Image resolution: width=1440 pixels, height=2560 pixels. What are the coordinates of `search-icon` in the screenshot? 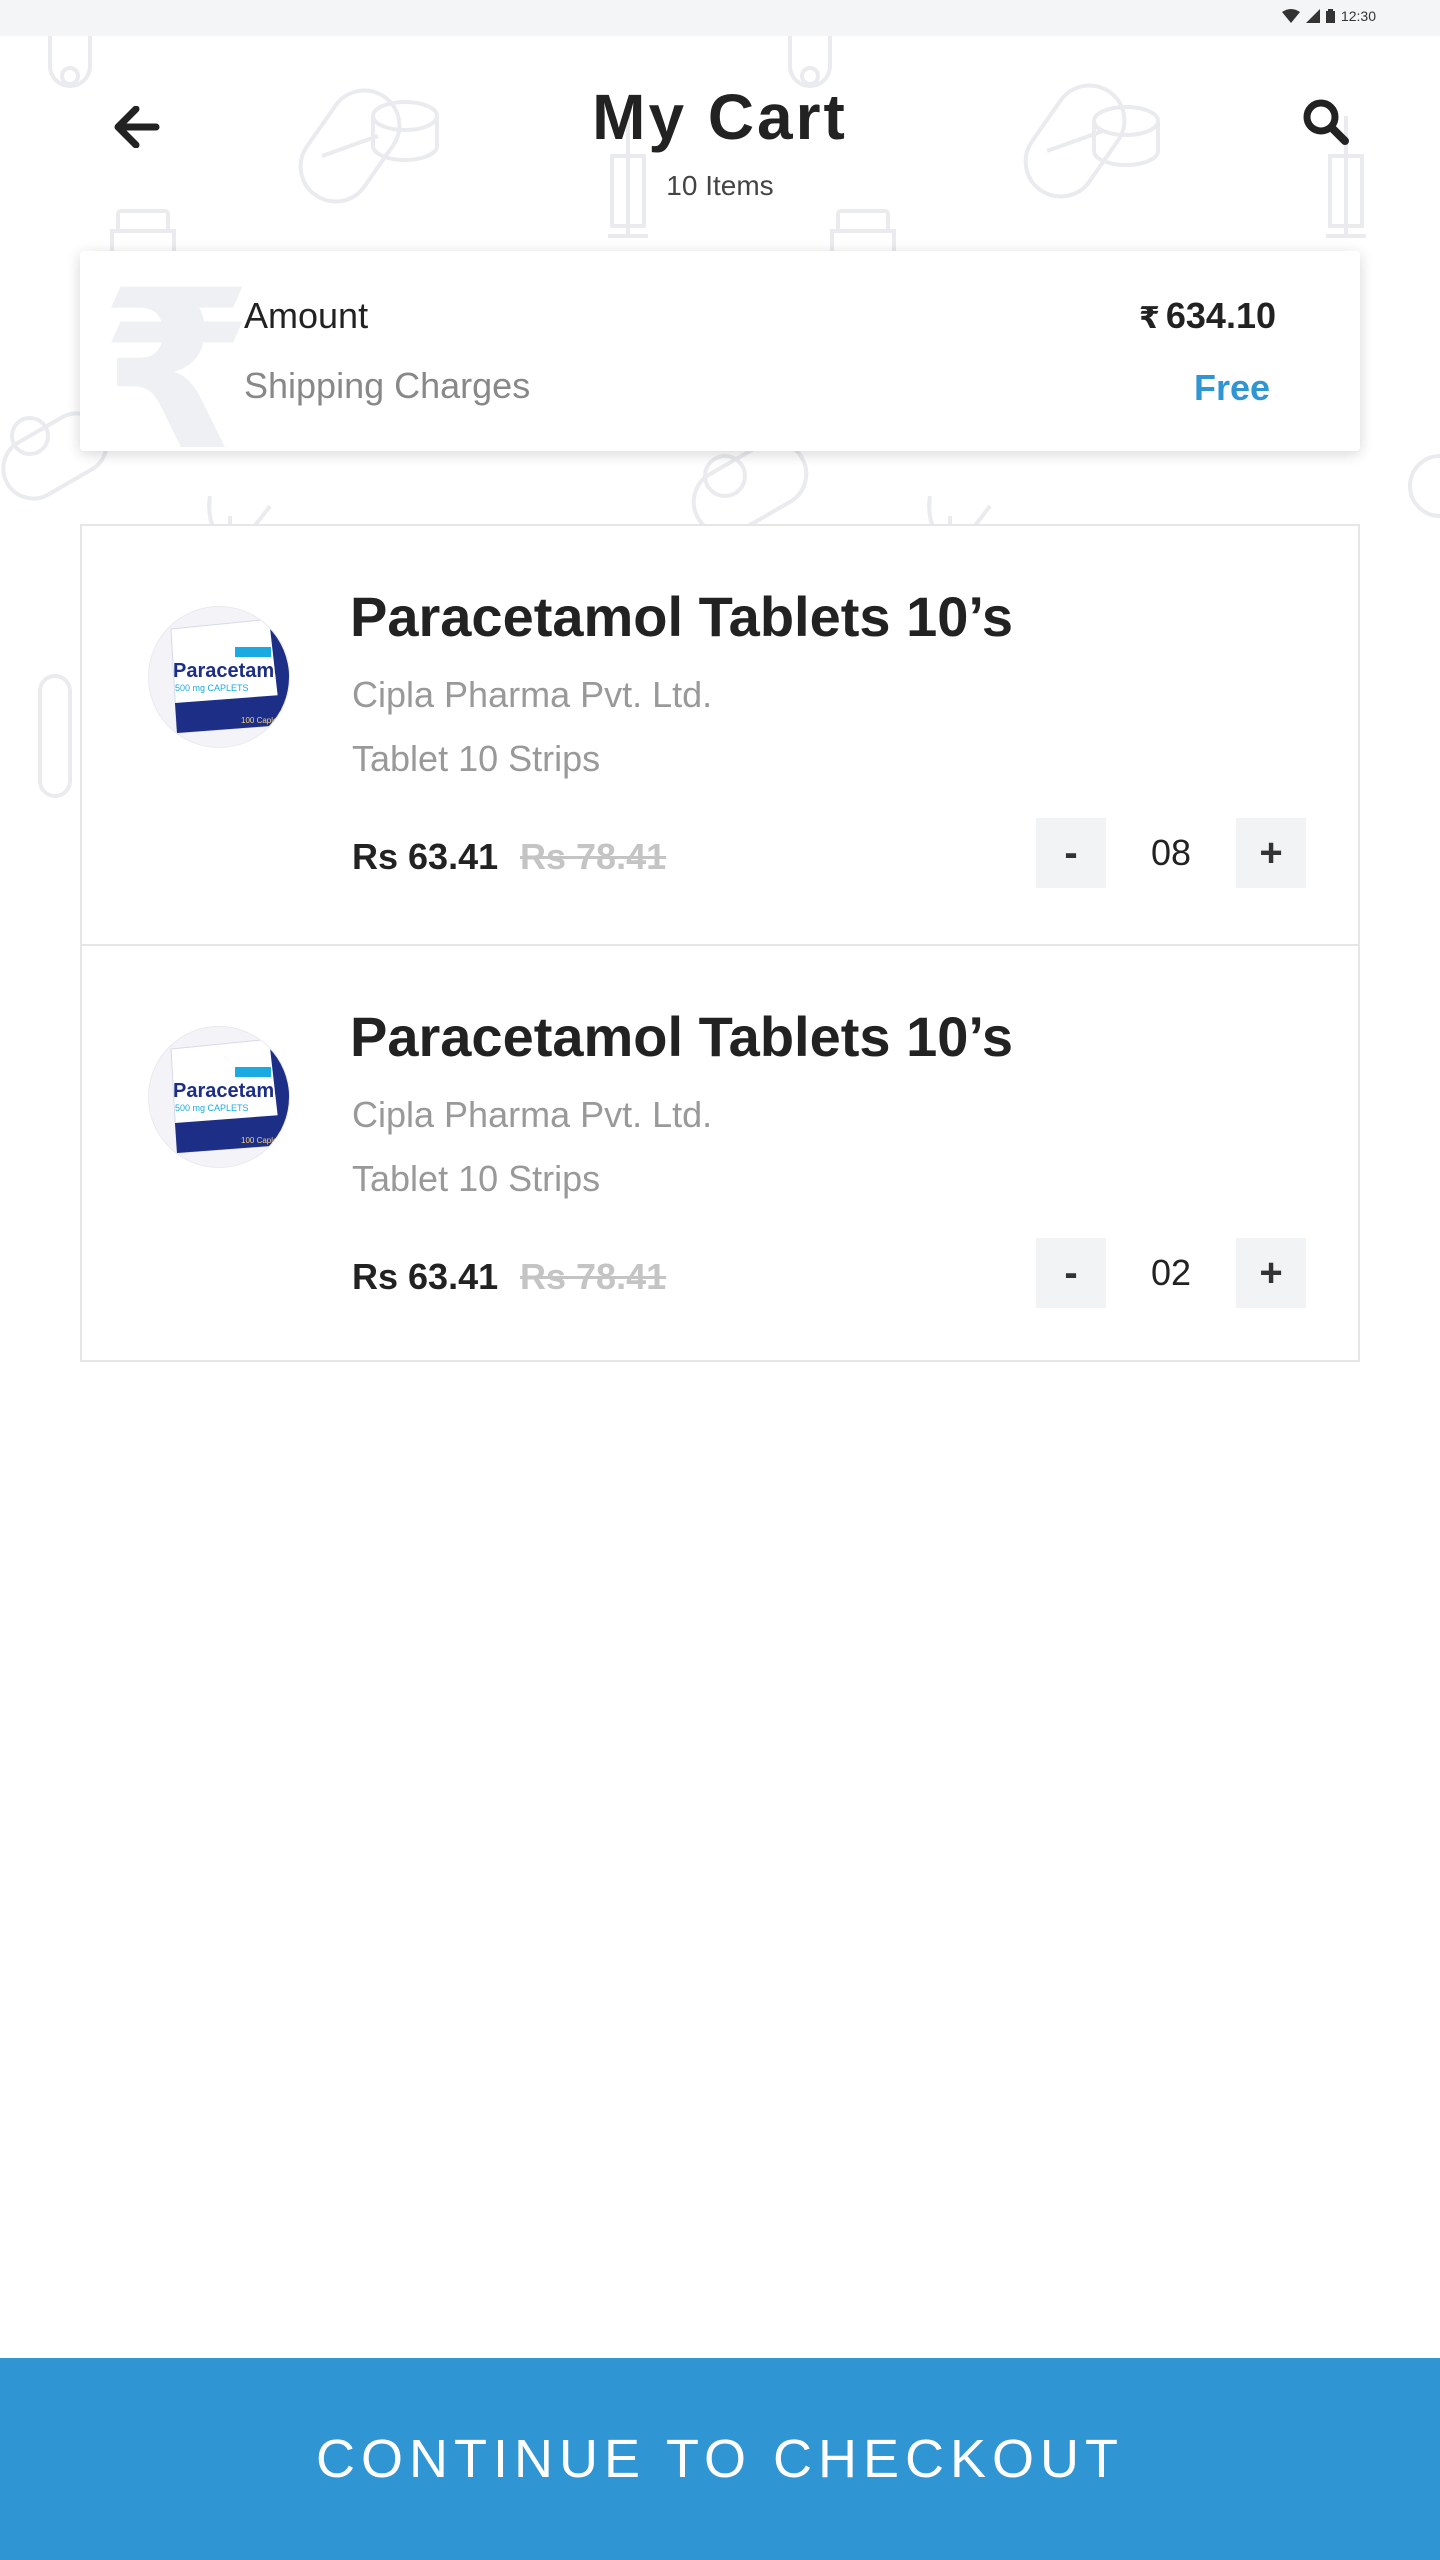 It's located at (1326, 122).